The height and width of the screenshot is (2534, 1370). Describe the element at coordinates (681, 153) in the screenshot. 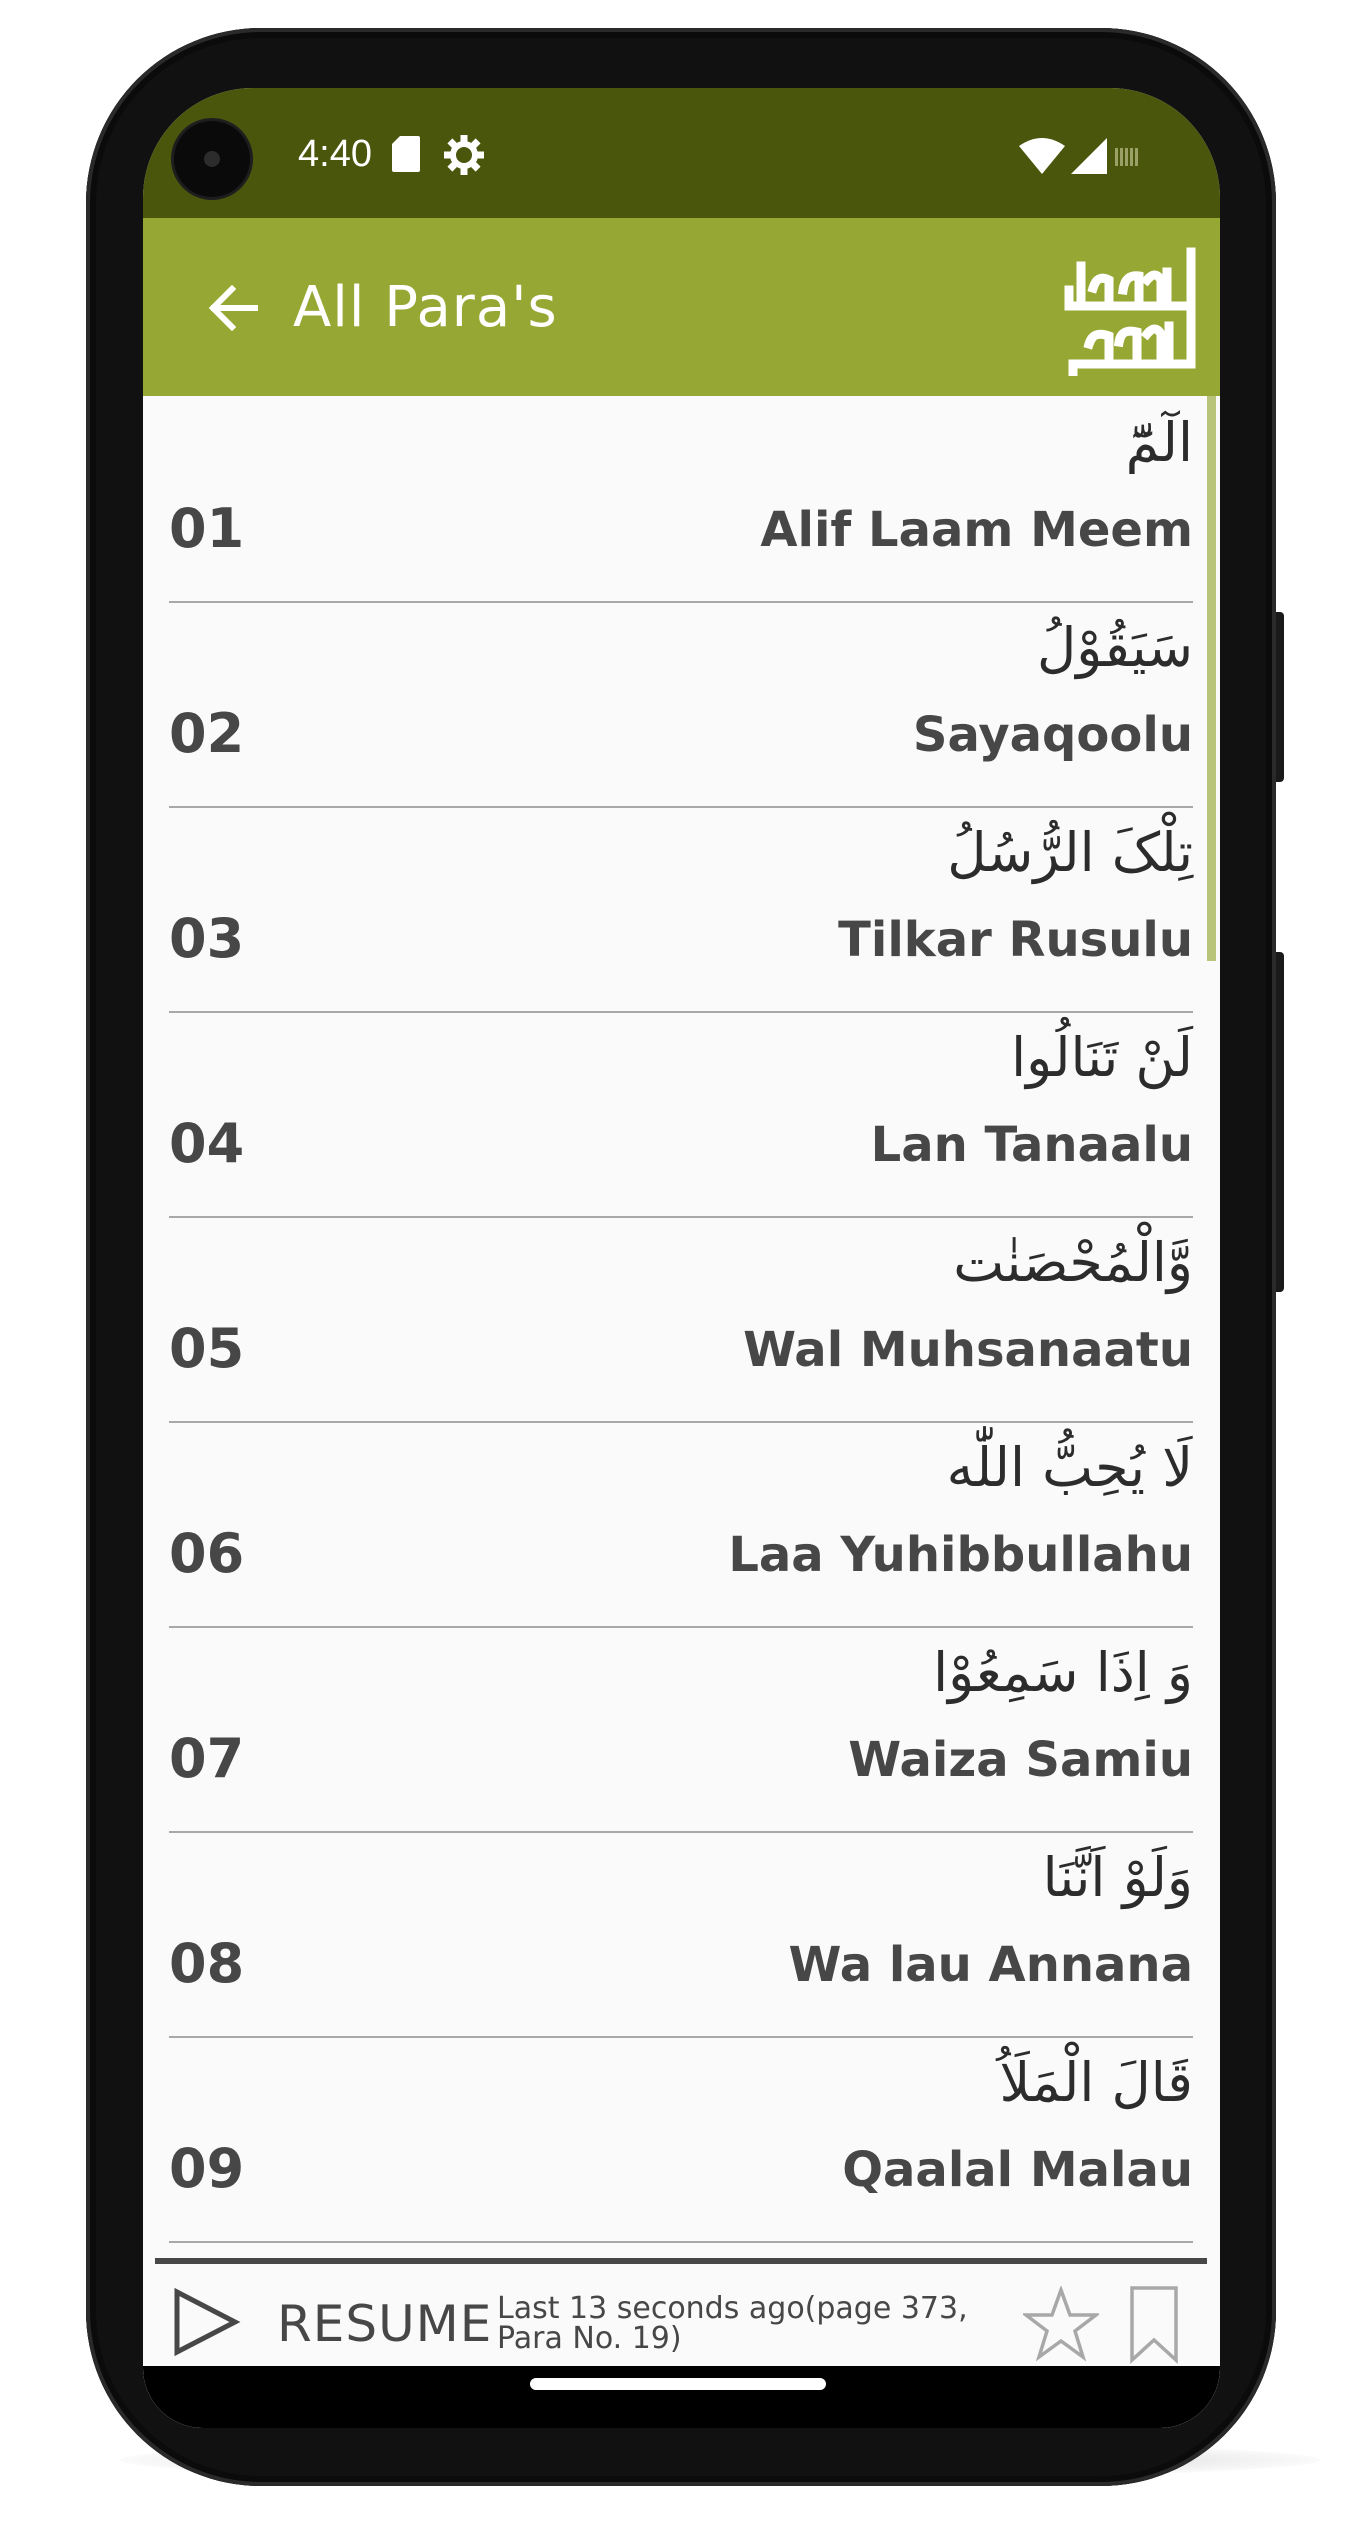

I see `status-bar: 4:40` at that location.